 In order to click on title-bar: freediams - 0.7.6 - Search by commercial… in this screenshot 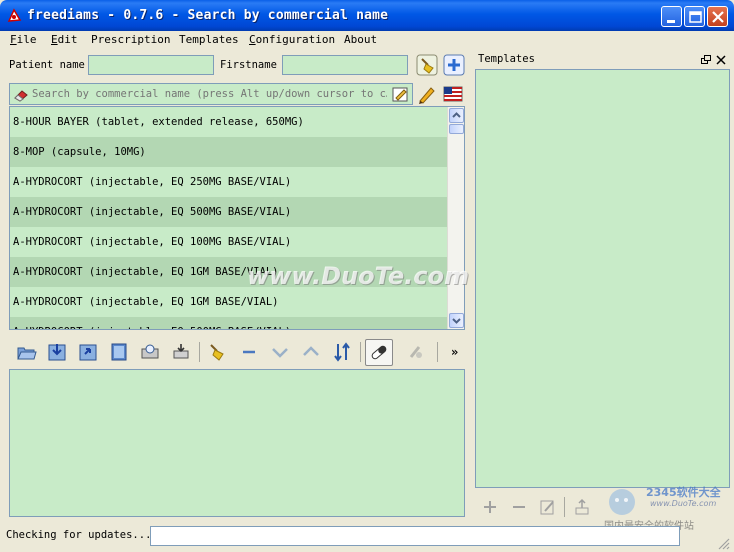, I will do `click(367, 15)`.